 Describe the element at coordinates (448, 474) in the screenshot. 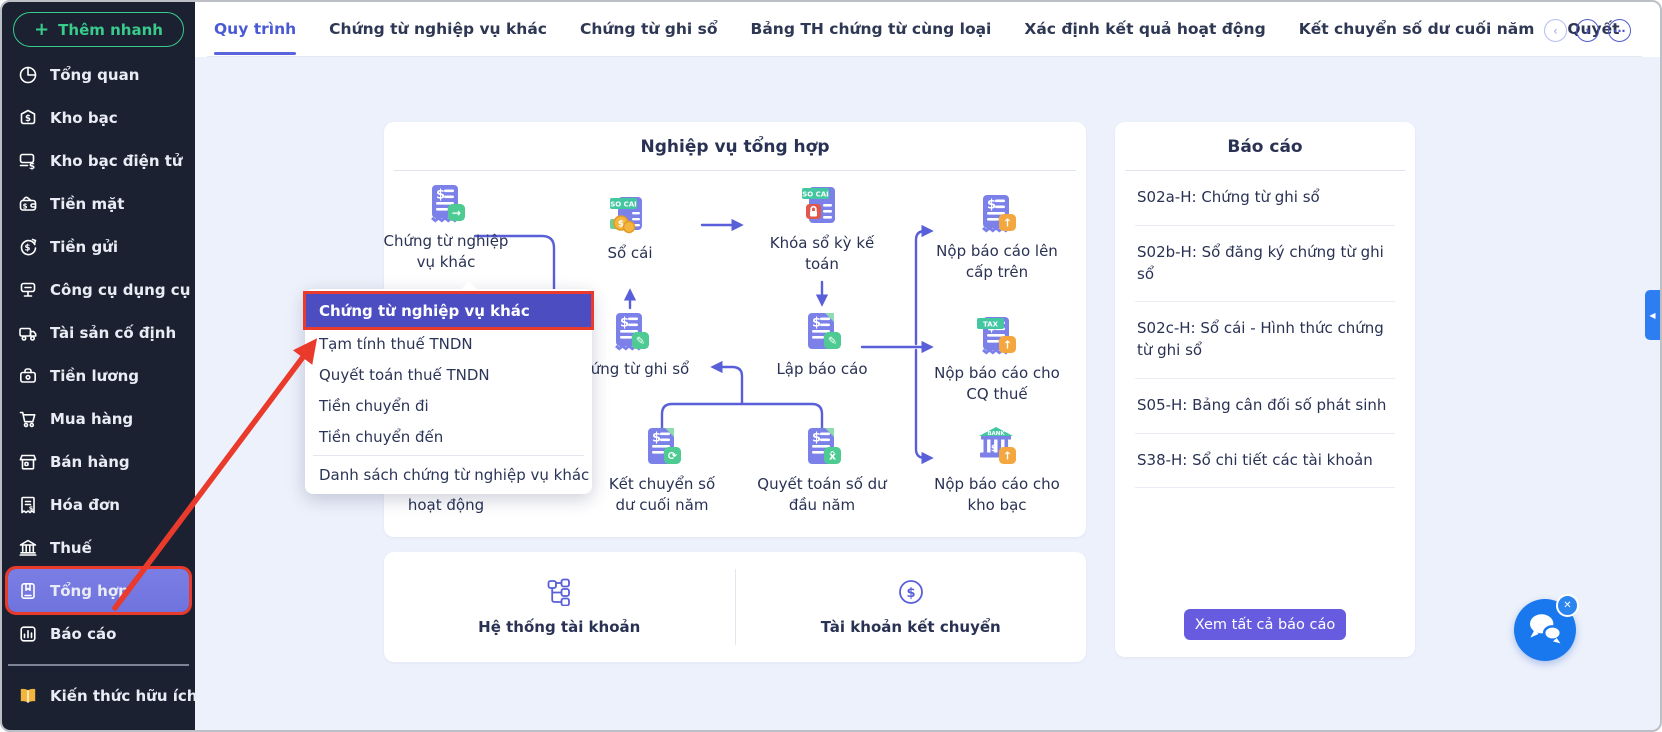

I see `menu-item-danh-sach-chung-tu-nghiep-vu-khac: Danh sách chứng từ nghiệp vụ khác` at that location.